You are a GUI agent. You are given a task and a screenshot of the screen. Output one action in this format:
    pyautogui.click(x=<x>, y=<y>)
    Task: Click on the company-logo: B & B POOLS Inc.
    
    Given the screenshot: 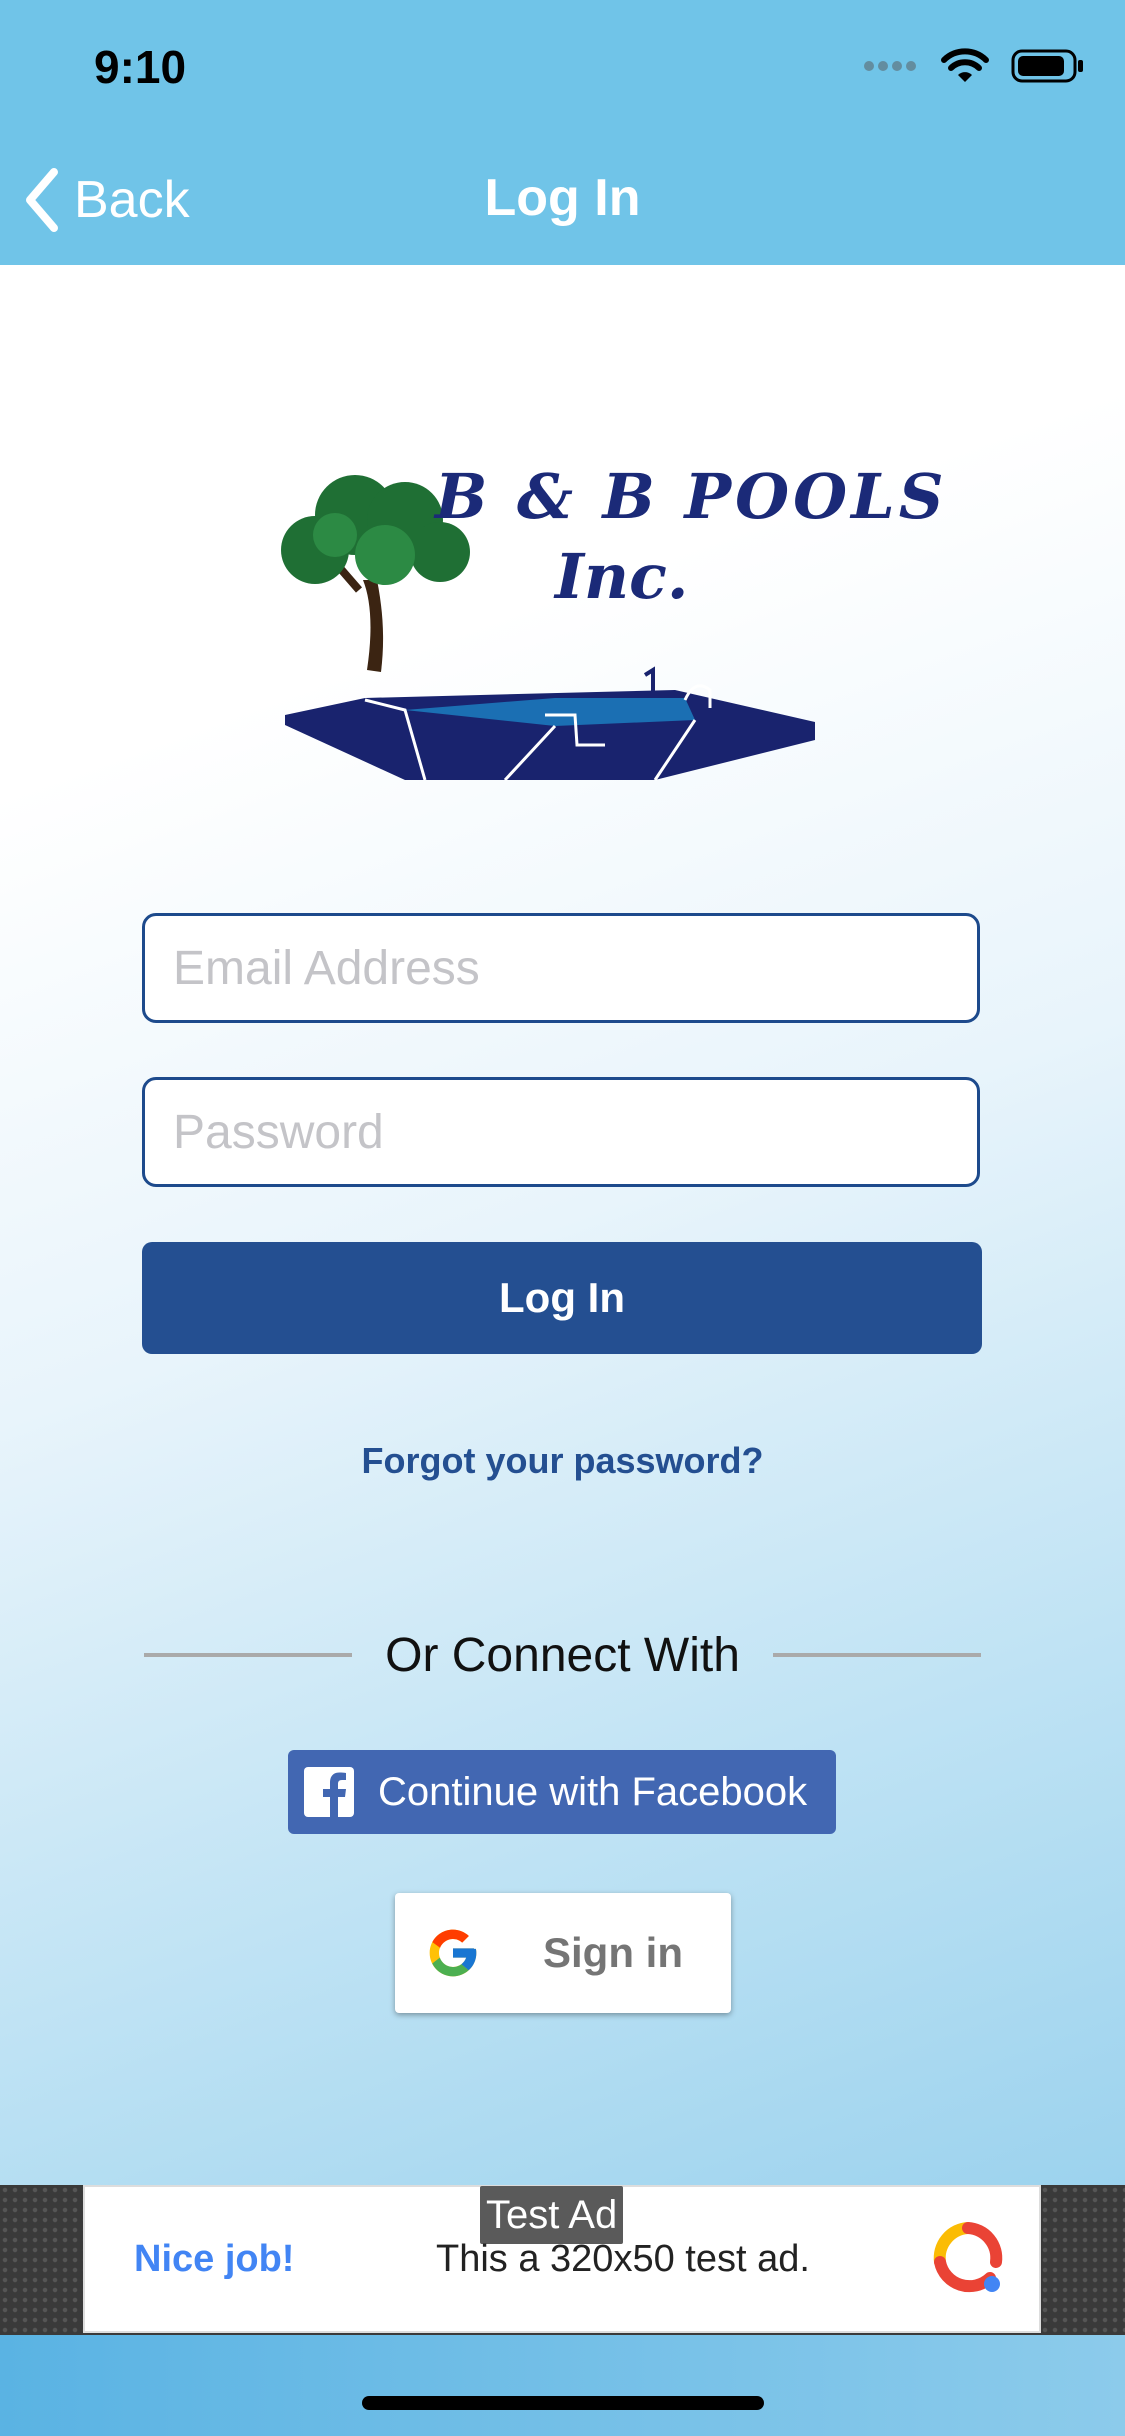 What is the action you would take?
    pyautogui.click(x=599, y=615)
    